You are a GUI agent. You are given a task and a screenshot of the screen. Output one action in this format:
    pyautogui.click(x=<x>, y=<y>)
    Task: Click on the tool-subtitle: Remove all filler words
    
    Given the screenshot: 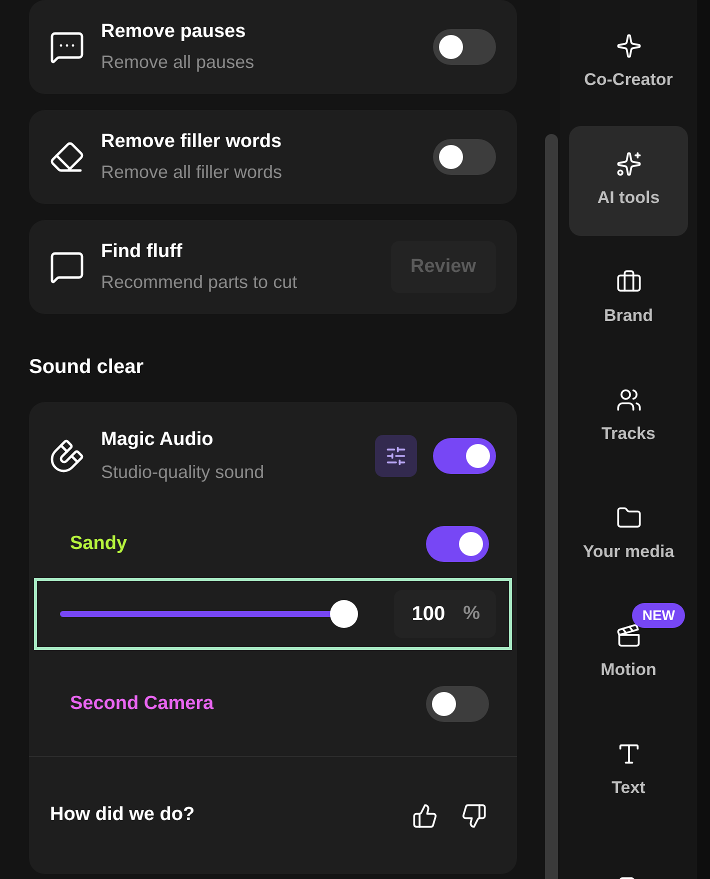 What is the action you would take?
    pyautogui.click(x=192, y=172)
    